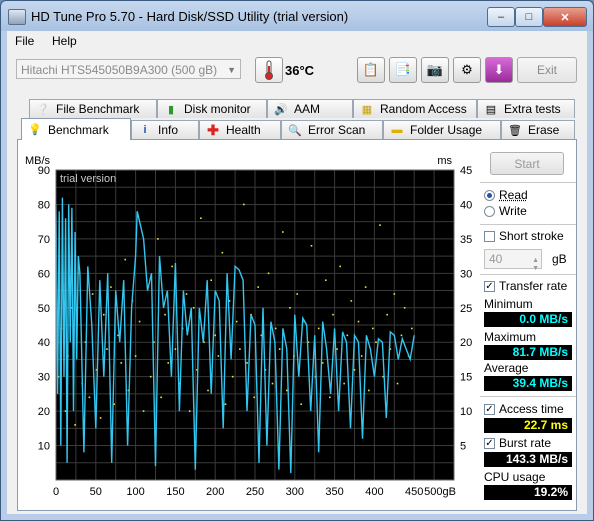 This screenshot has height=521, width=594. What do you see at coordinates (281, 109) in the screenshot?
I see `speaker-icon: 🔊` at bounding box center [281, 109].